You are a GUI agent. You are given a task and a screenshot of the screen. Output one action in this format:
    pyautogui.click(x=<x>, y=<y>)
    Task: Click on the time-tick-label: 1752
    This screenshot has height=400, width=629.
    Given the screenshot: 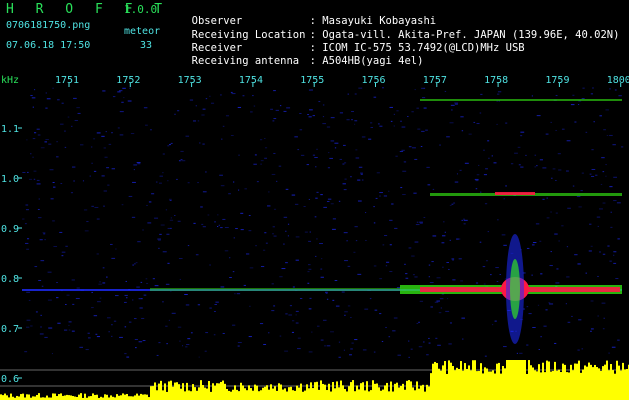 What is the action you would take?
    pyautogui.click(x=128, y=80)
    